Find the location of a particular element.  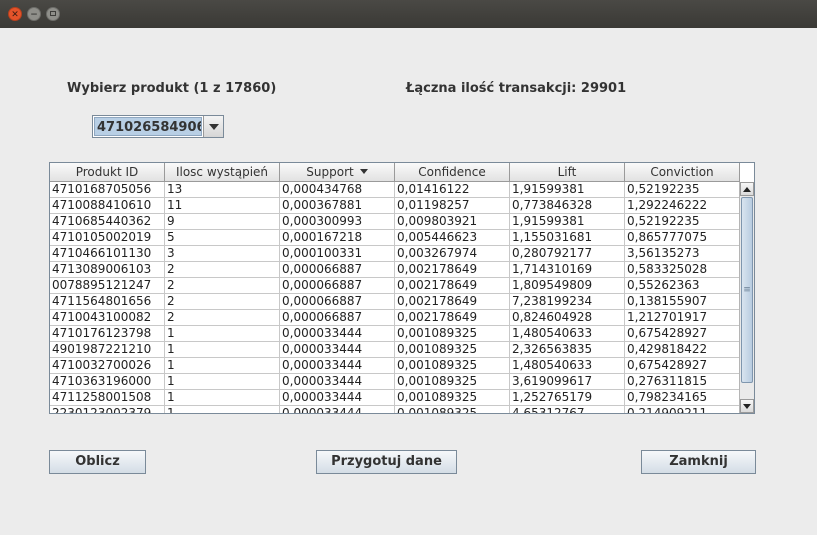

table-cell: 0,55262363 is located at coordinates (682, 286).